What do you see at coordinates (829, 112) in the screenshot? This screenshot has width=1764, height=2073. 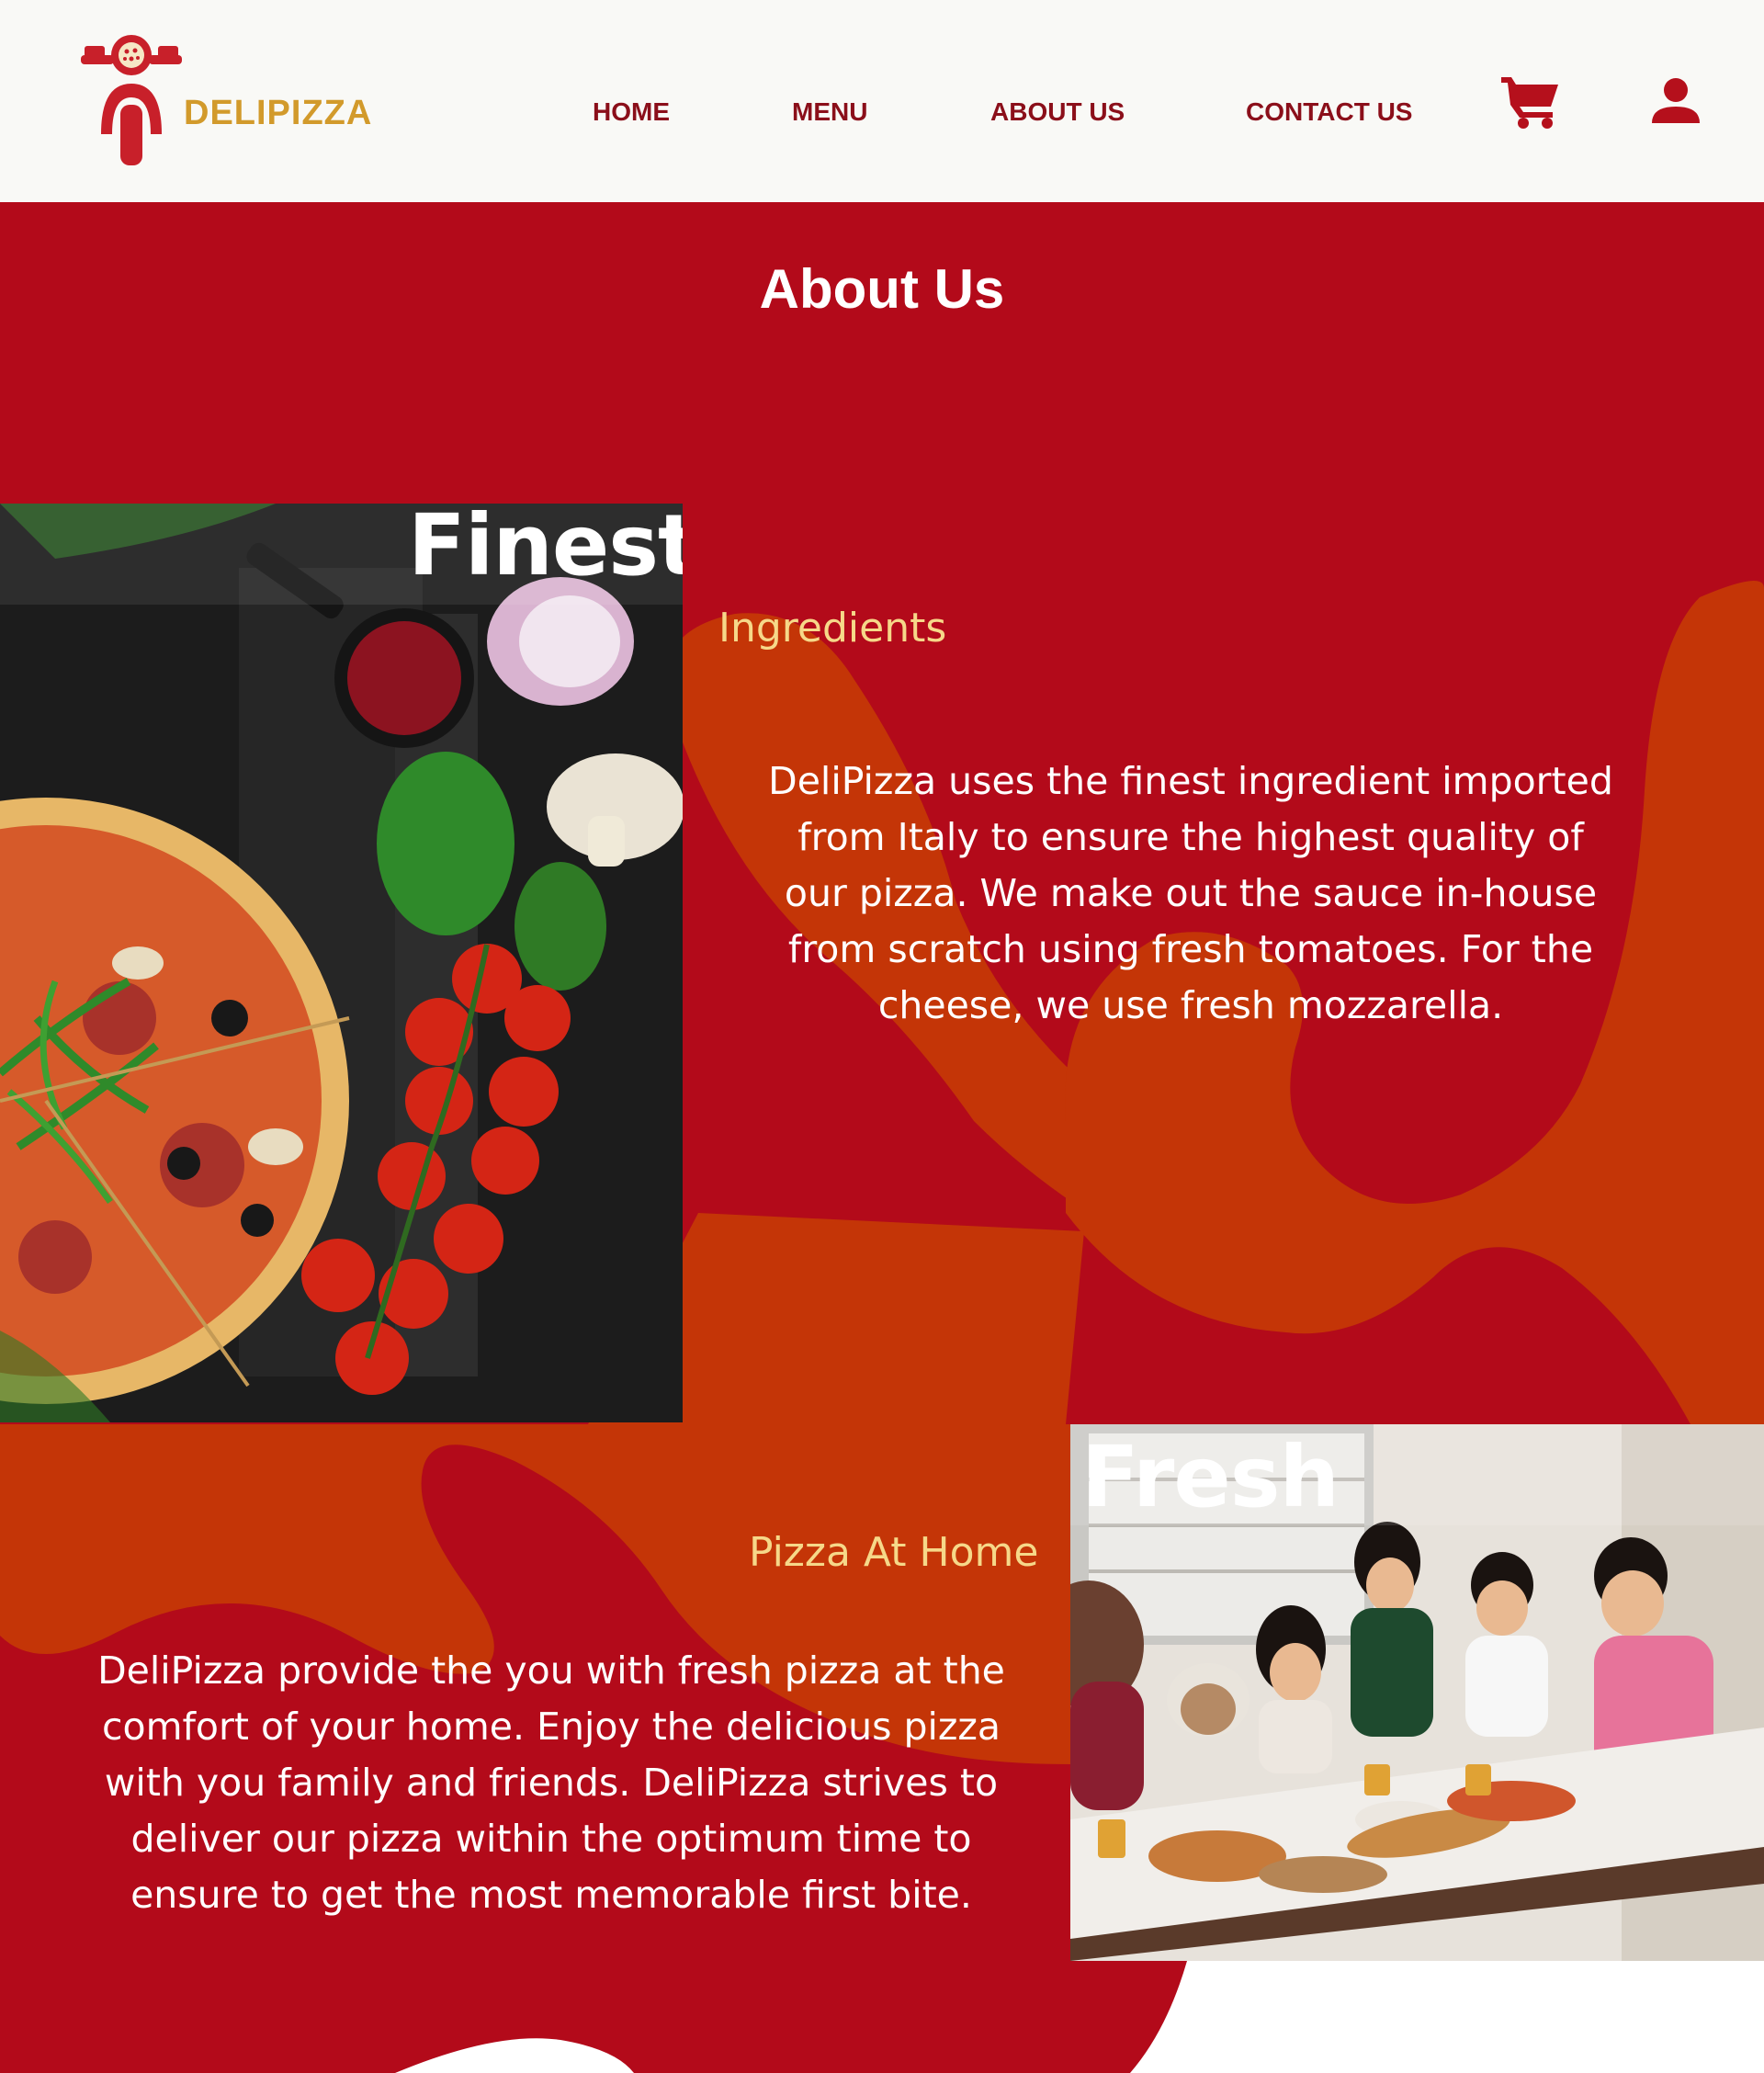 I see `nav-menu: MENU` at bounding box center [829, 112].